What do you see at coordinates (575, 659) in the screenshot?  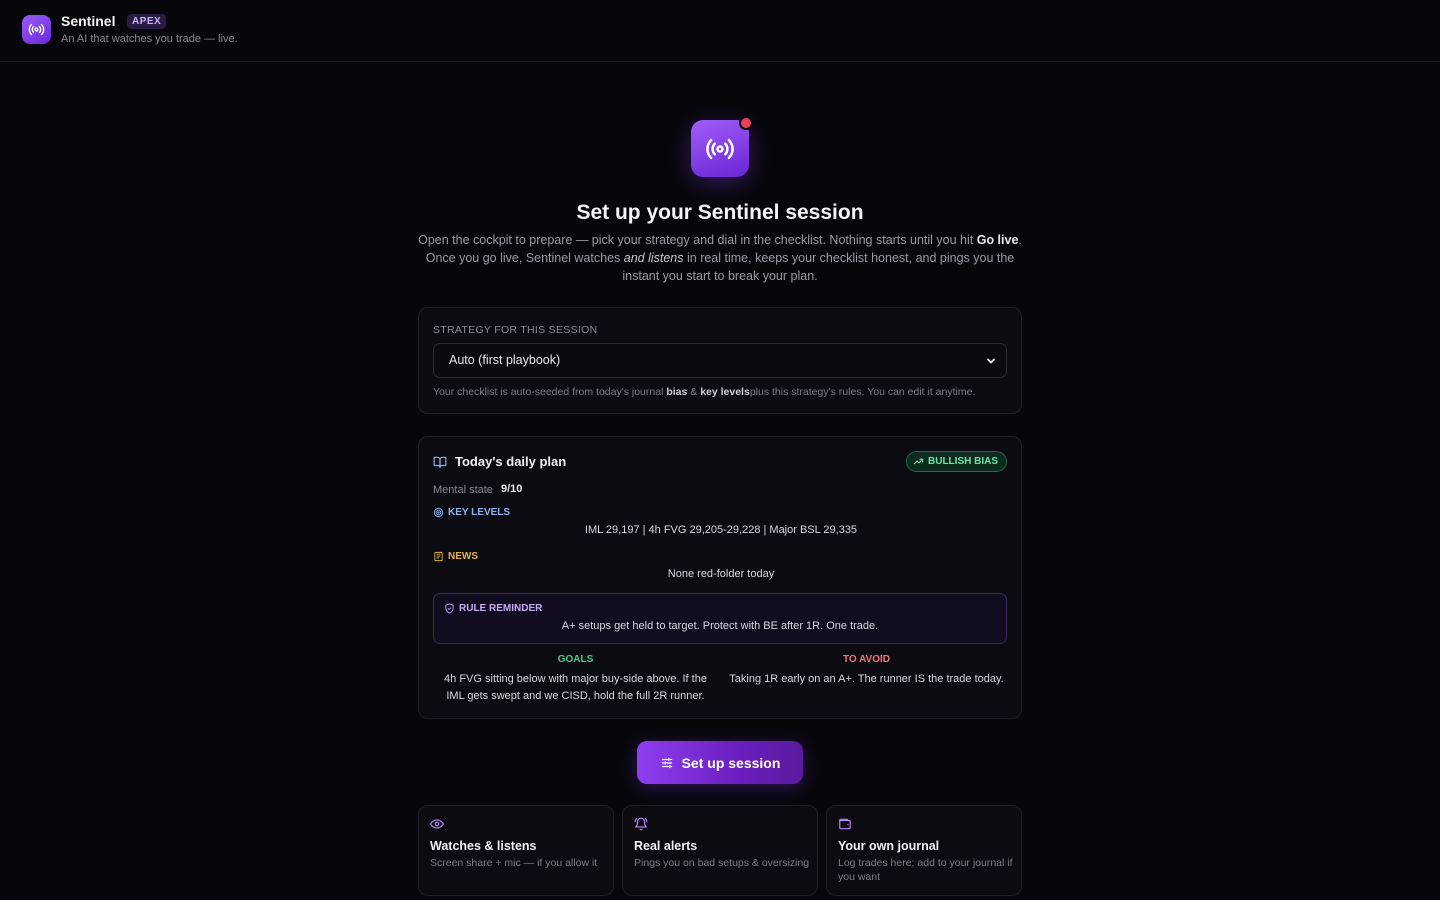 I see `goals-heading: GOALS` at bounding box center [575, 659].